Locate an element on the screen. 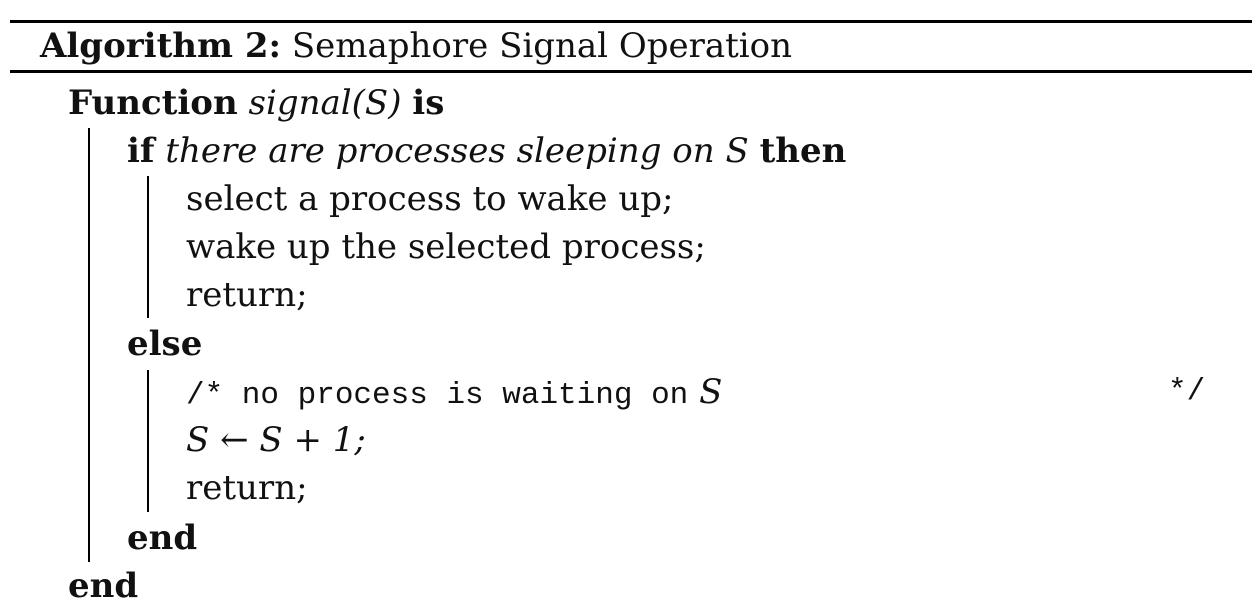 Image resolution: width=1252 pixels, height=614 pixels. end-inner-keyword: end is located at coordinates (162, 538).